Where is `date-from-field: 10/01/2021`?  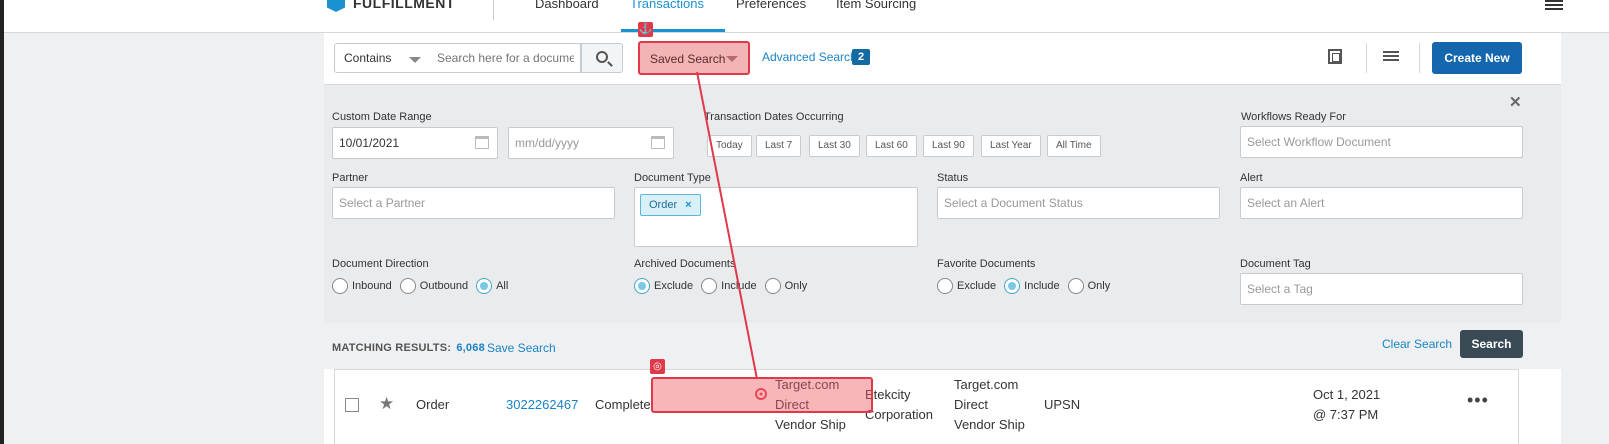 date-from-field: 10/01/2021 is located at coordinates (415, 143).